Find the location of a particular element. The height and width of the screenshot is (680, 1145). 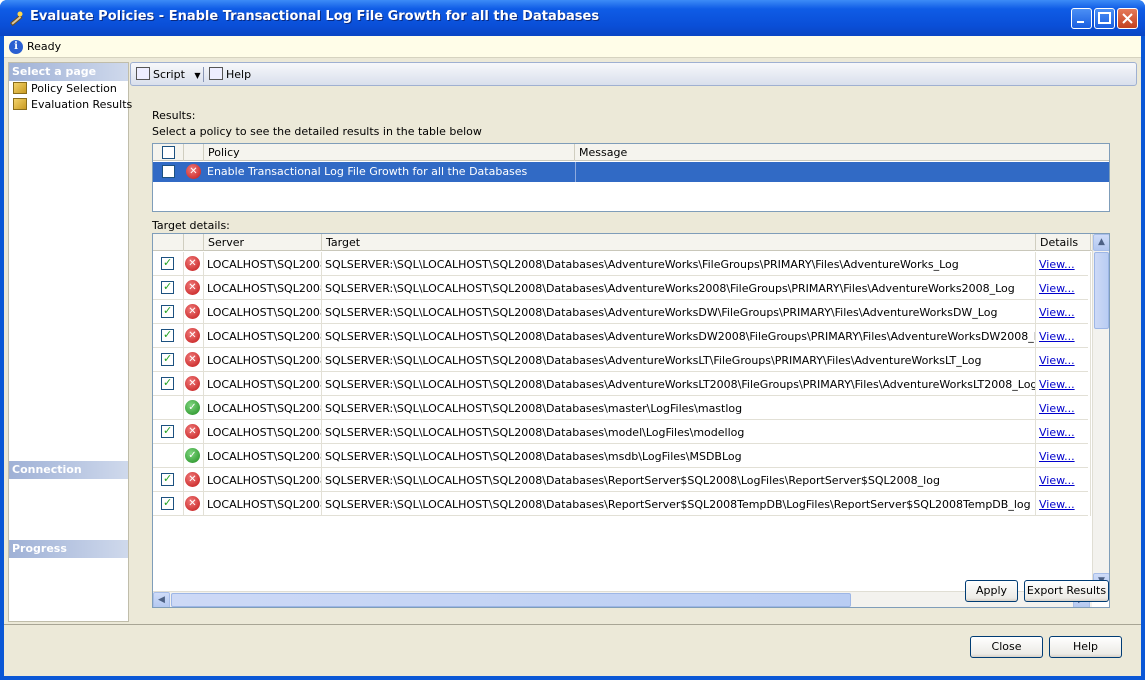

maximize-icon is located at coordinates (1104, 18).